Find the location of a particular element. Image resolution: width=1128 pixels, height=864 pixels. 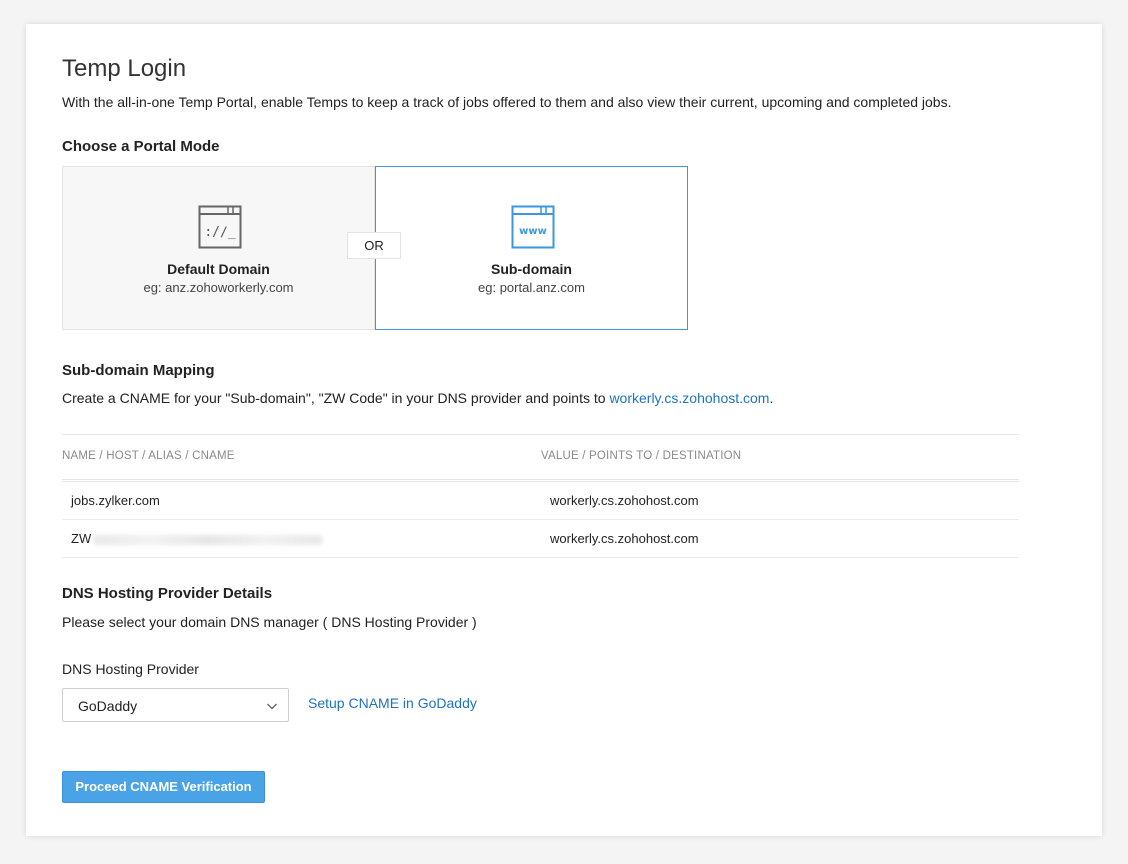

row-name: jobs.zylker.com is located at coordinates (115, 500).